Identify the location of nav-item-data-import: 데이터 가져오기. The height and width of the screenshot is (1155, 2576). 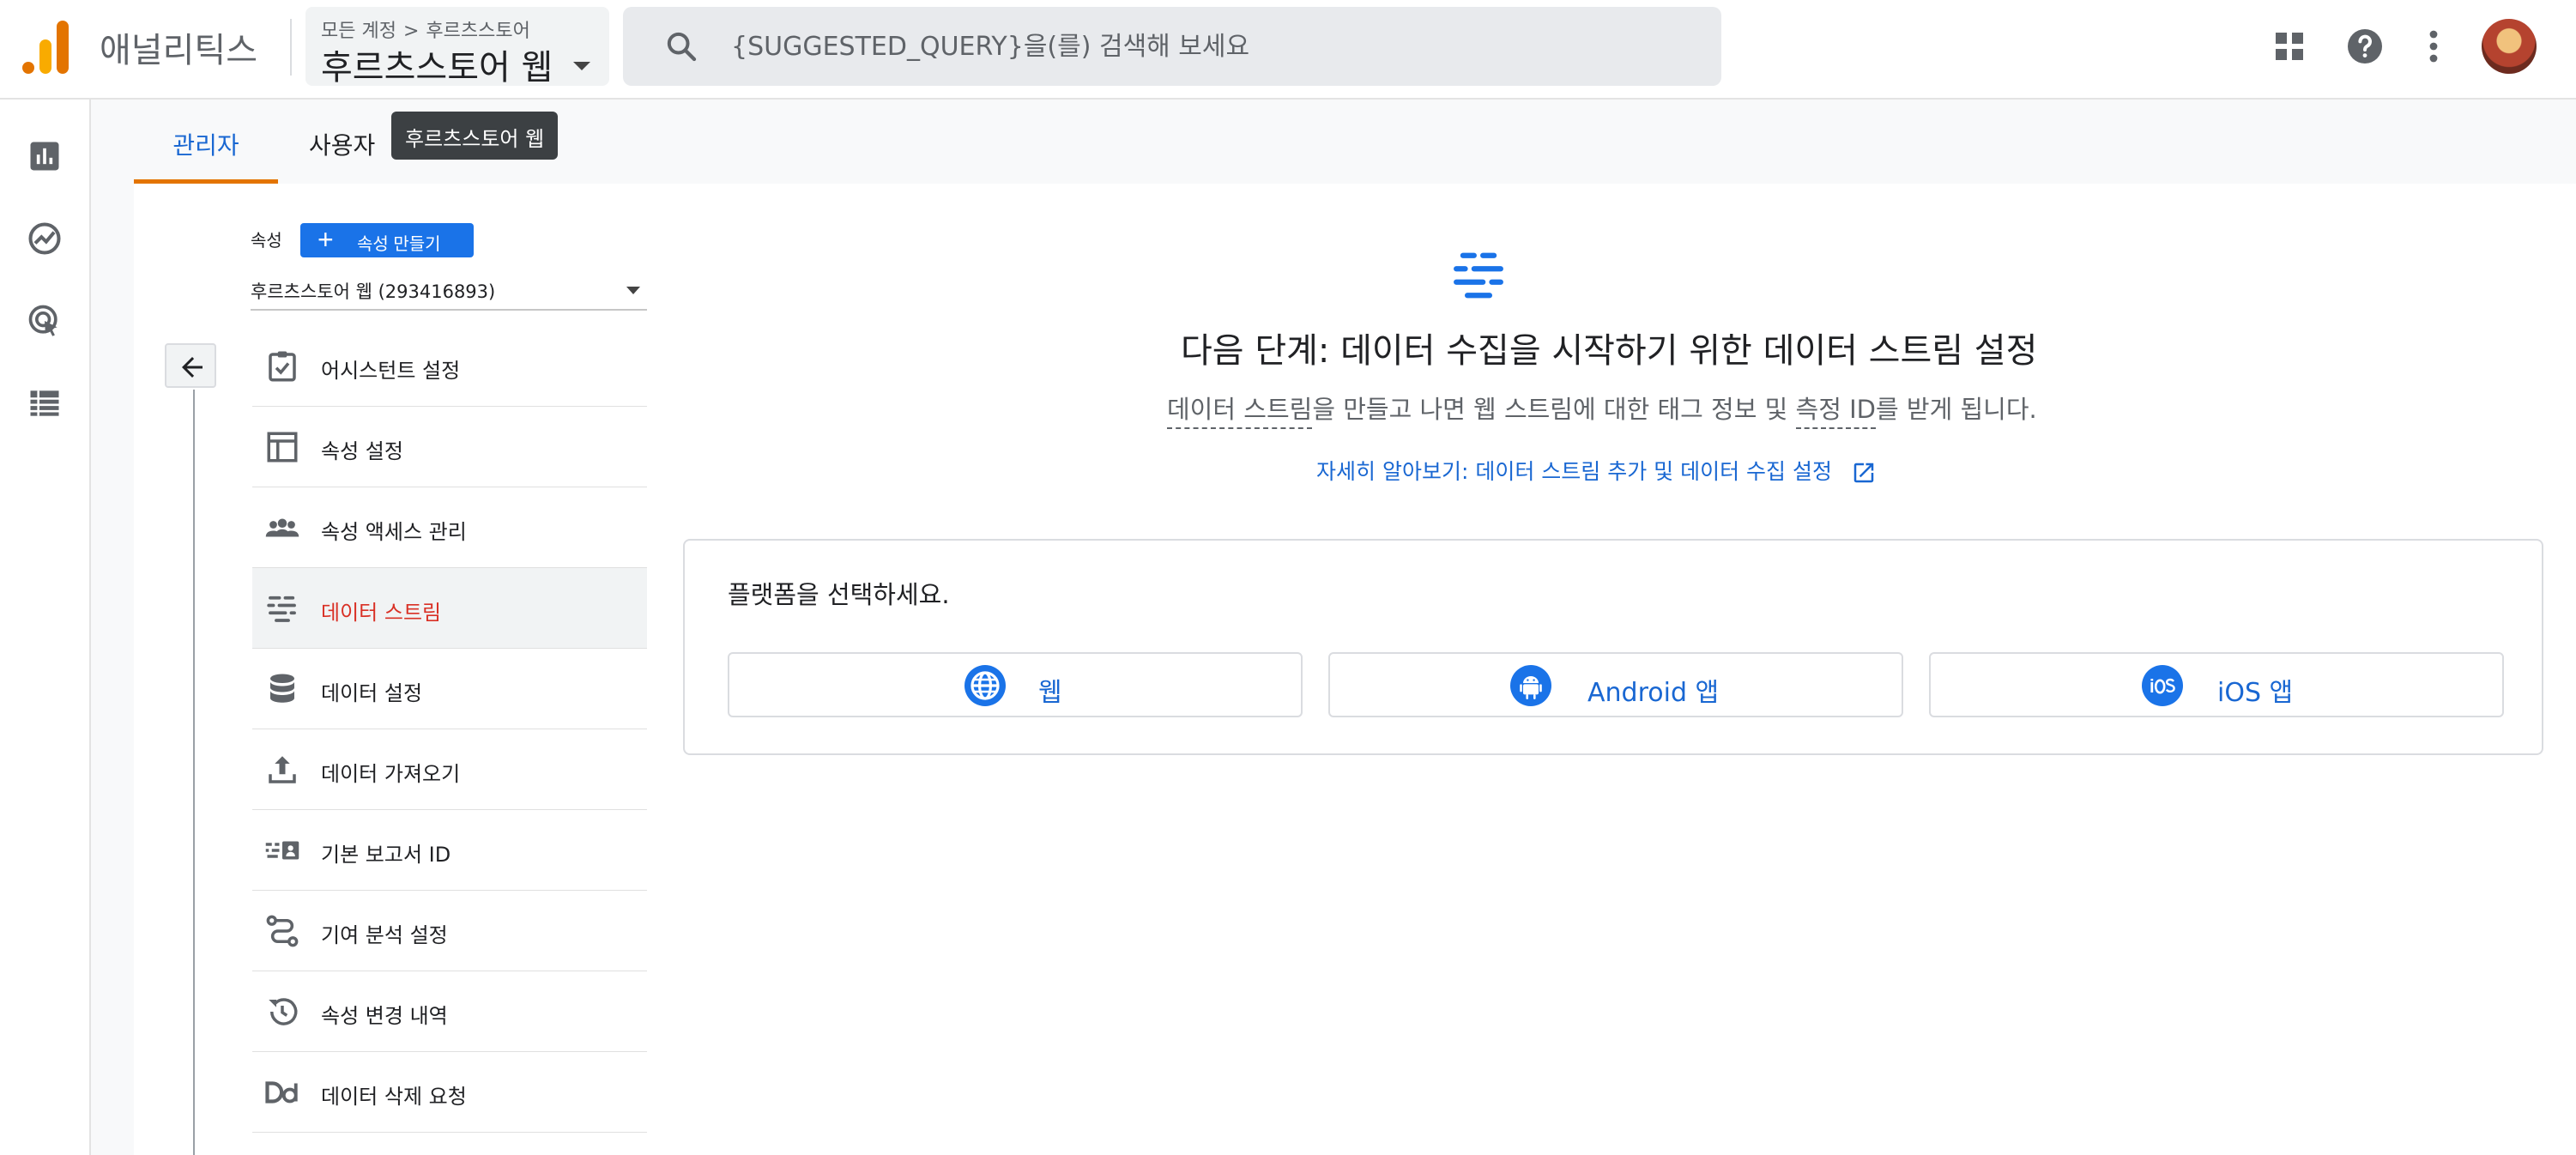
(449, 769).